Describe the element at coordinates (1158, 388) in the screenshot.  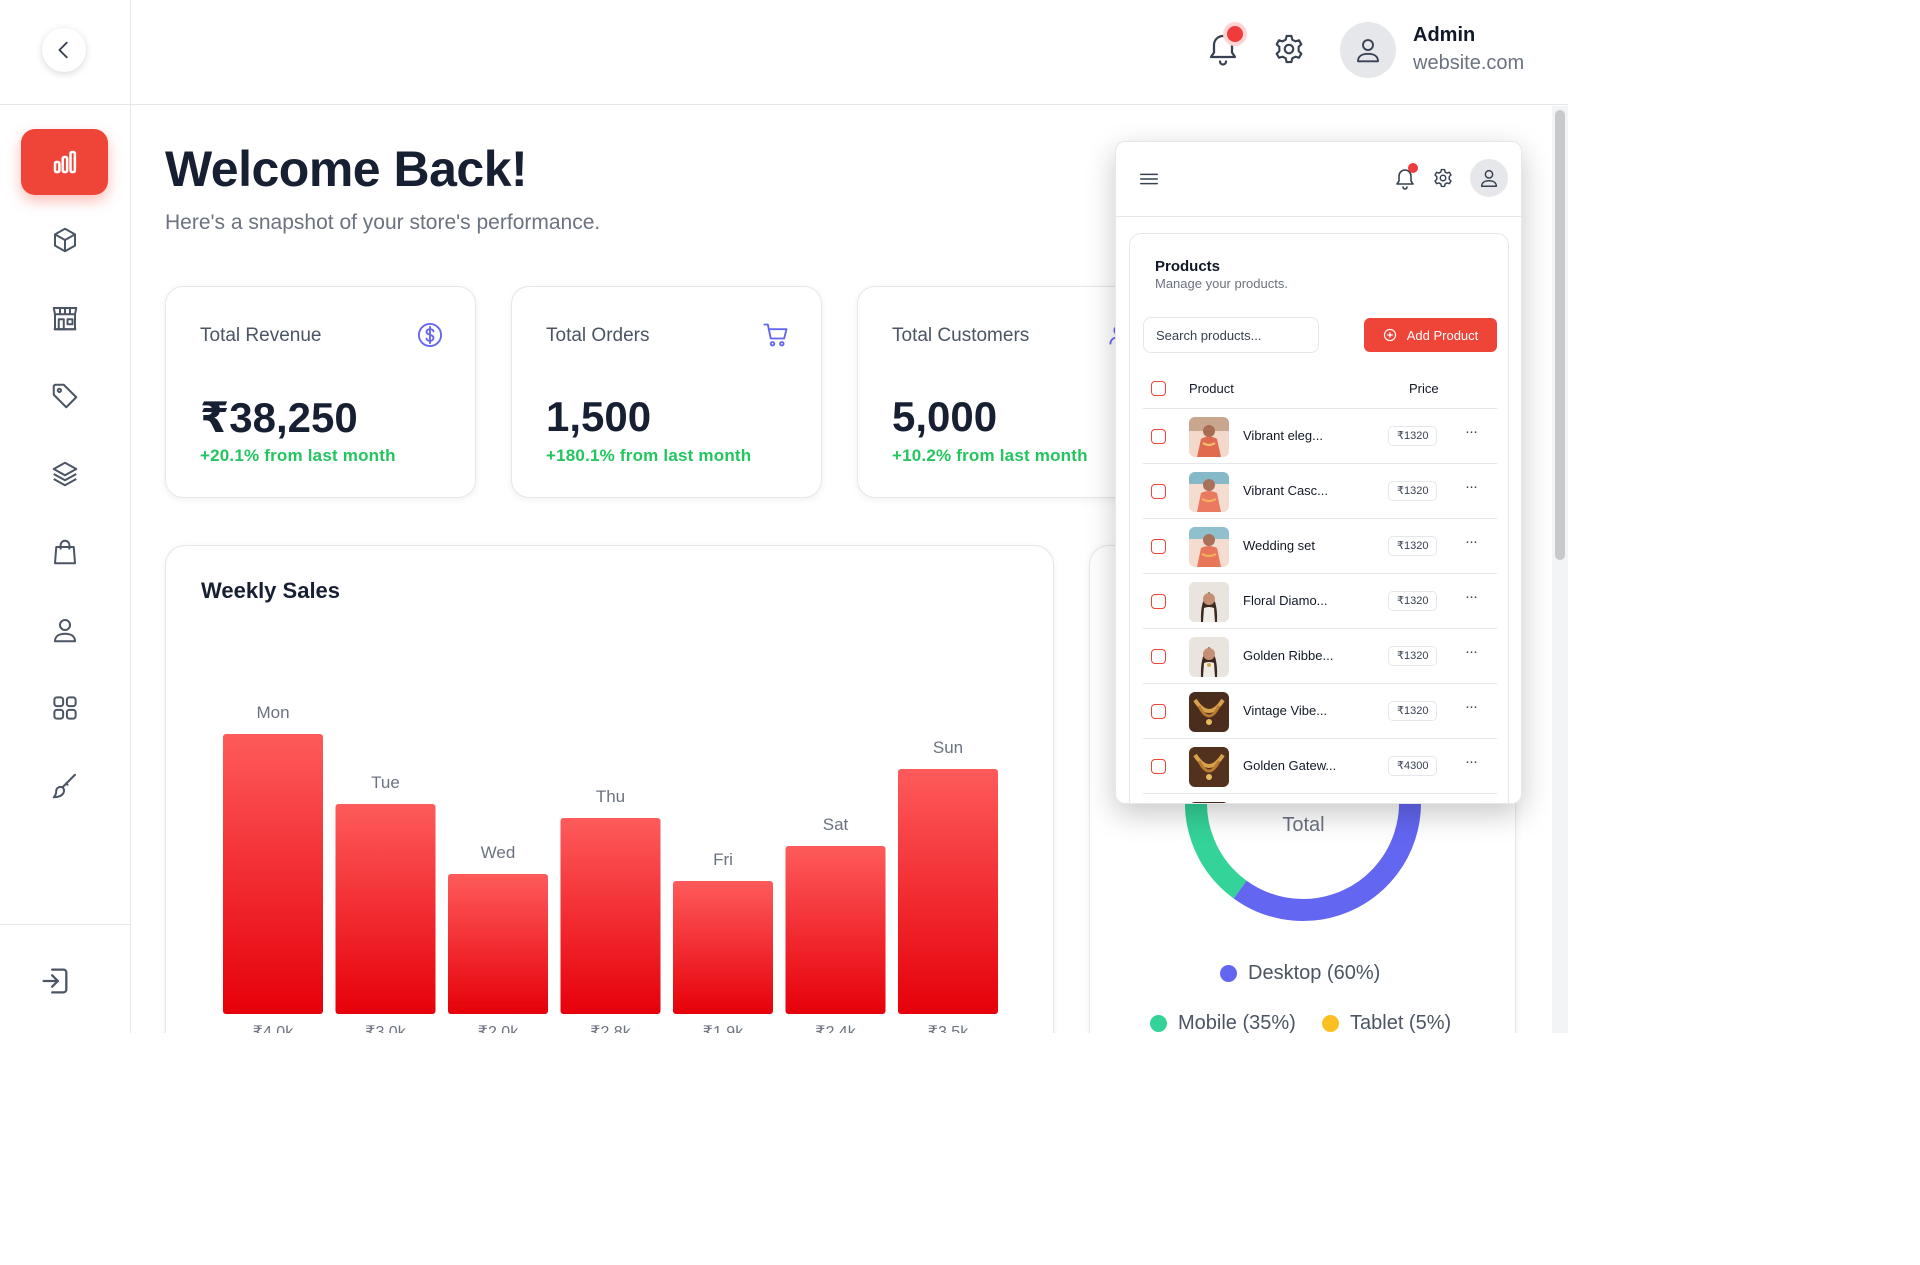
I see `select-all-checkbox` at that location.